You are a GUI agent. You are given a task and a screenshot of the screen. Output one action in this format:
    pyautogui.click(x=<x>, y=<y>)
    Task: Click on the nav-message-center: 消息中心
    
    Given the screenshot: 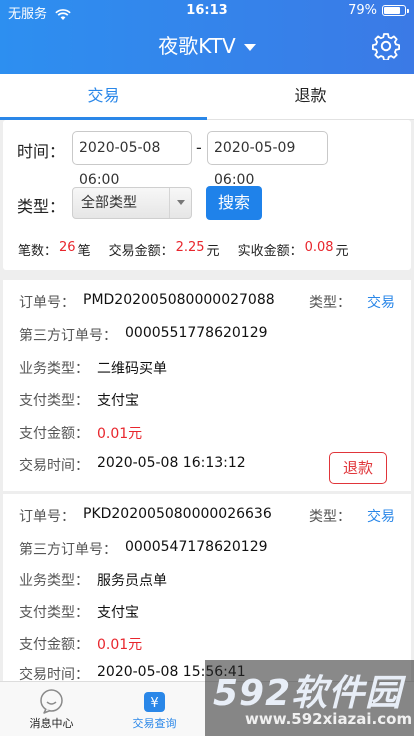 What is the action you would take?
    pyautogui.click(x=51, y=709)
    